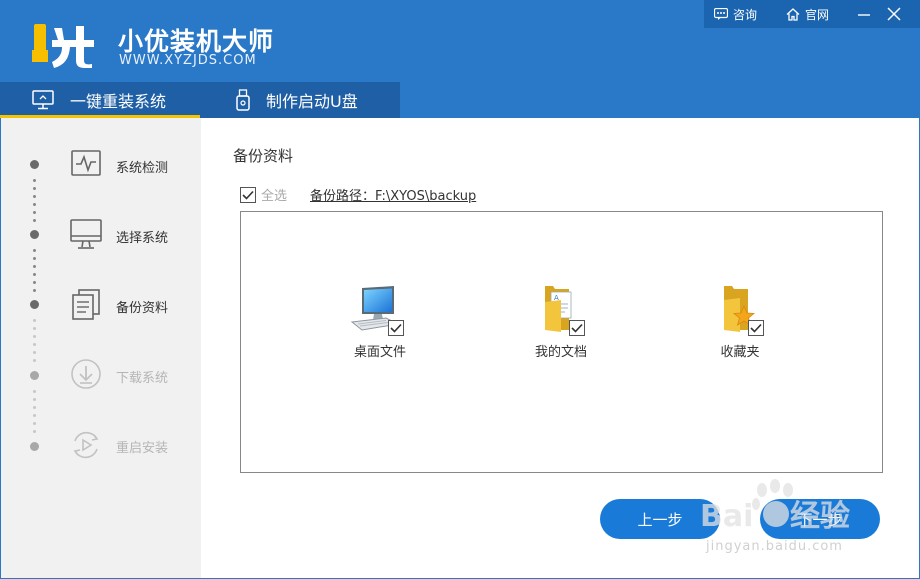 The width and height of the screenshot is (920, 579). Describe the element at coordinates (560, 352) in the screenshot. I see `item-label: 我的文档` at that location.